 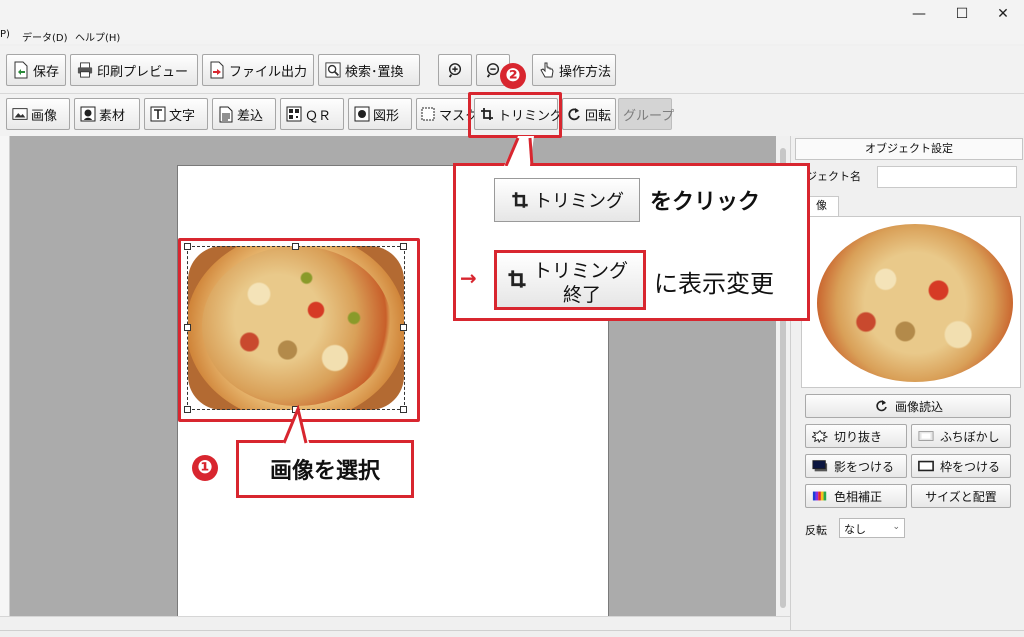 What do you see at coordinates (820, 466) in the screenshot?
I see `shadow-icon` at bounding box center [820, 466].